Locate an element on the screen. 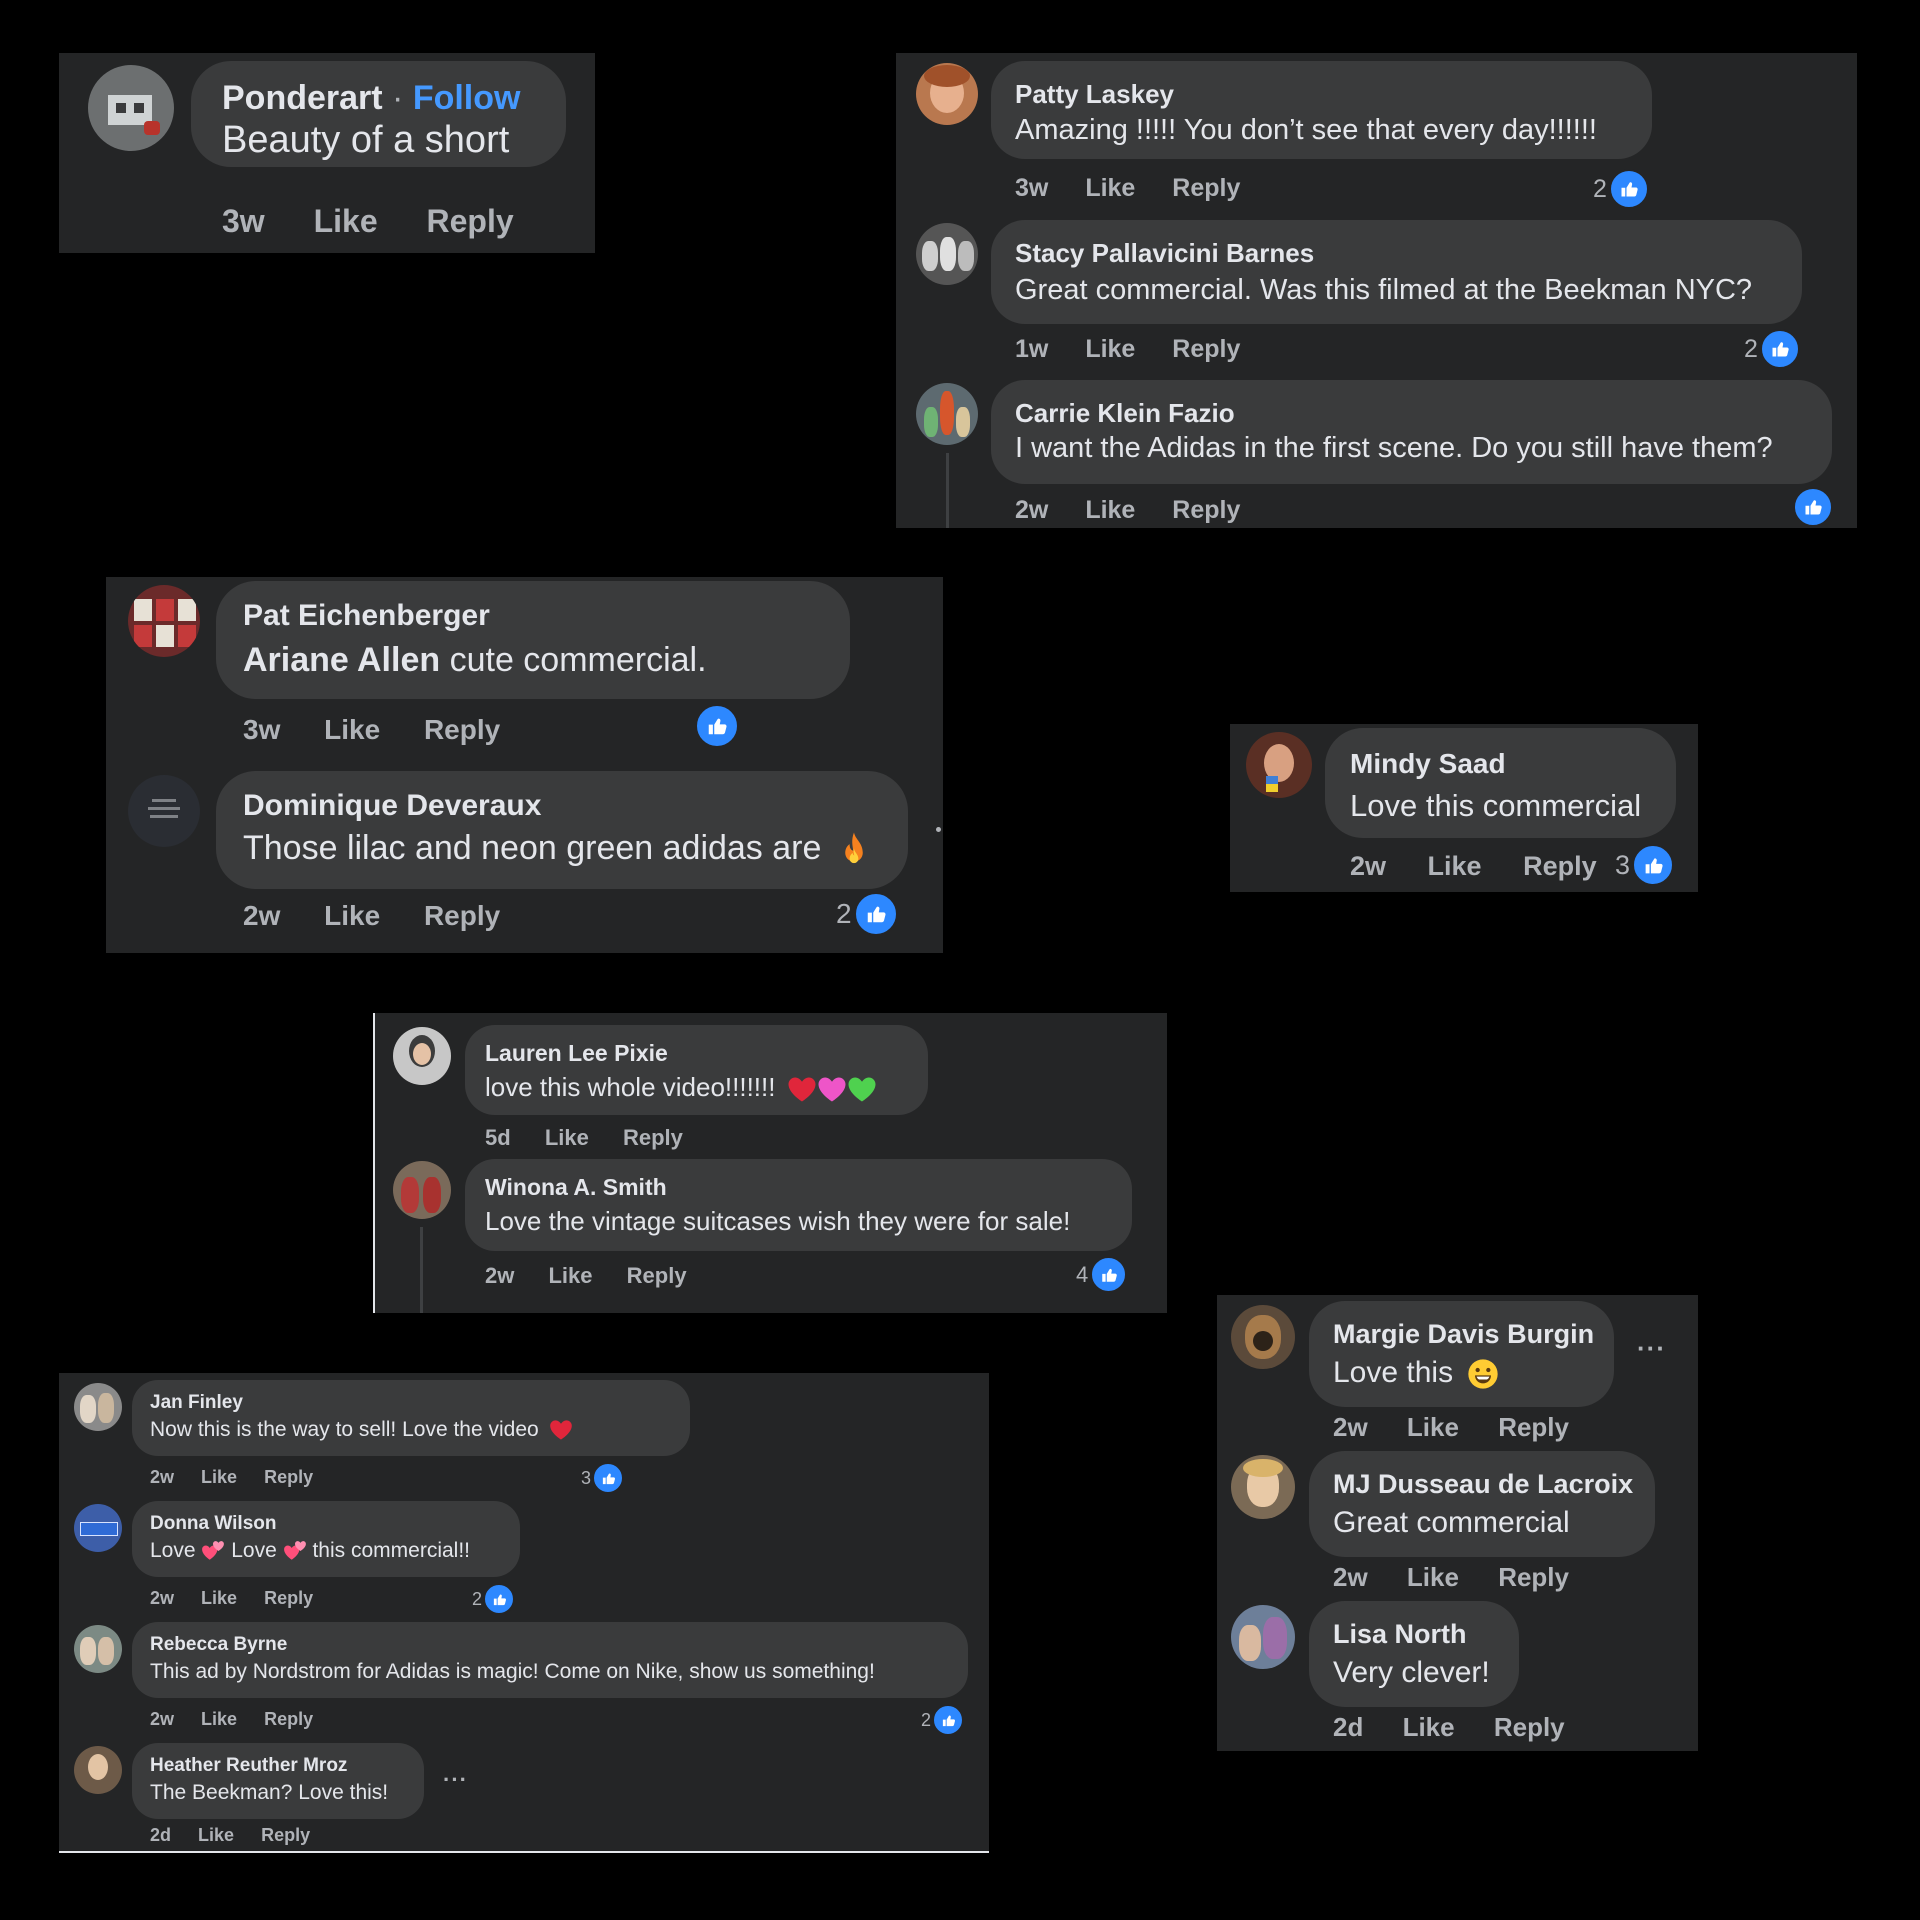 The image size is (1920, 1920). author-name: Dominique Deveraux is located at coordinates (392, 806).